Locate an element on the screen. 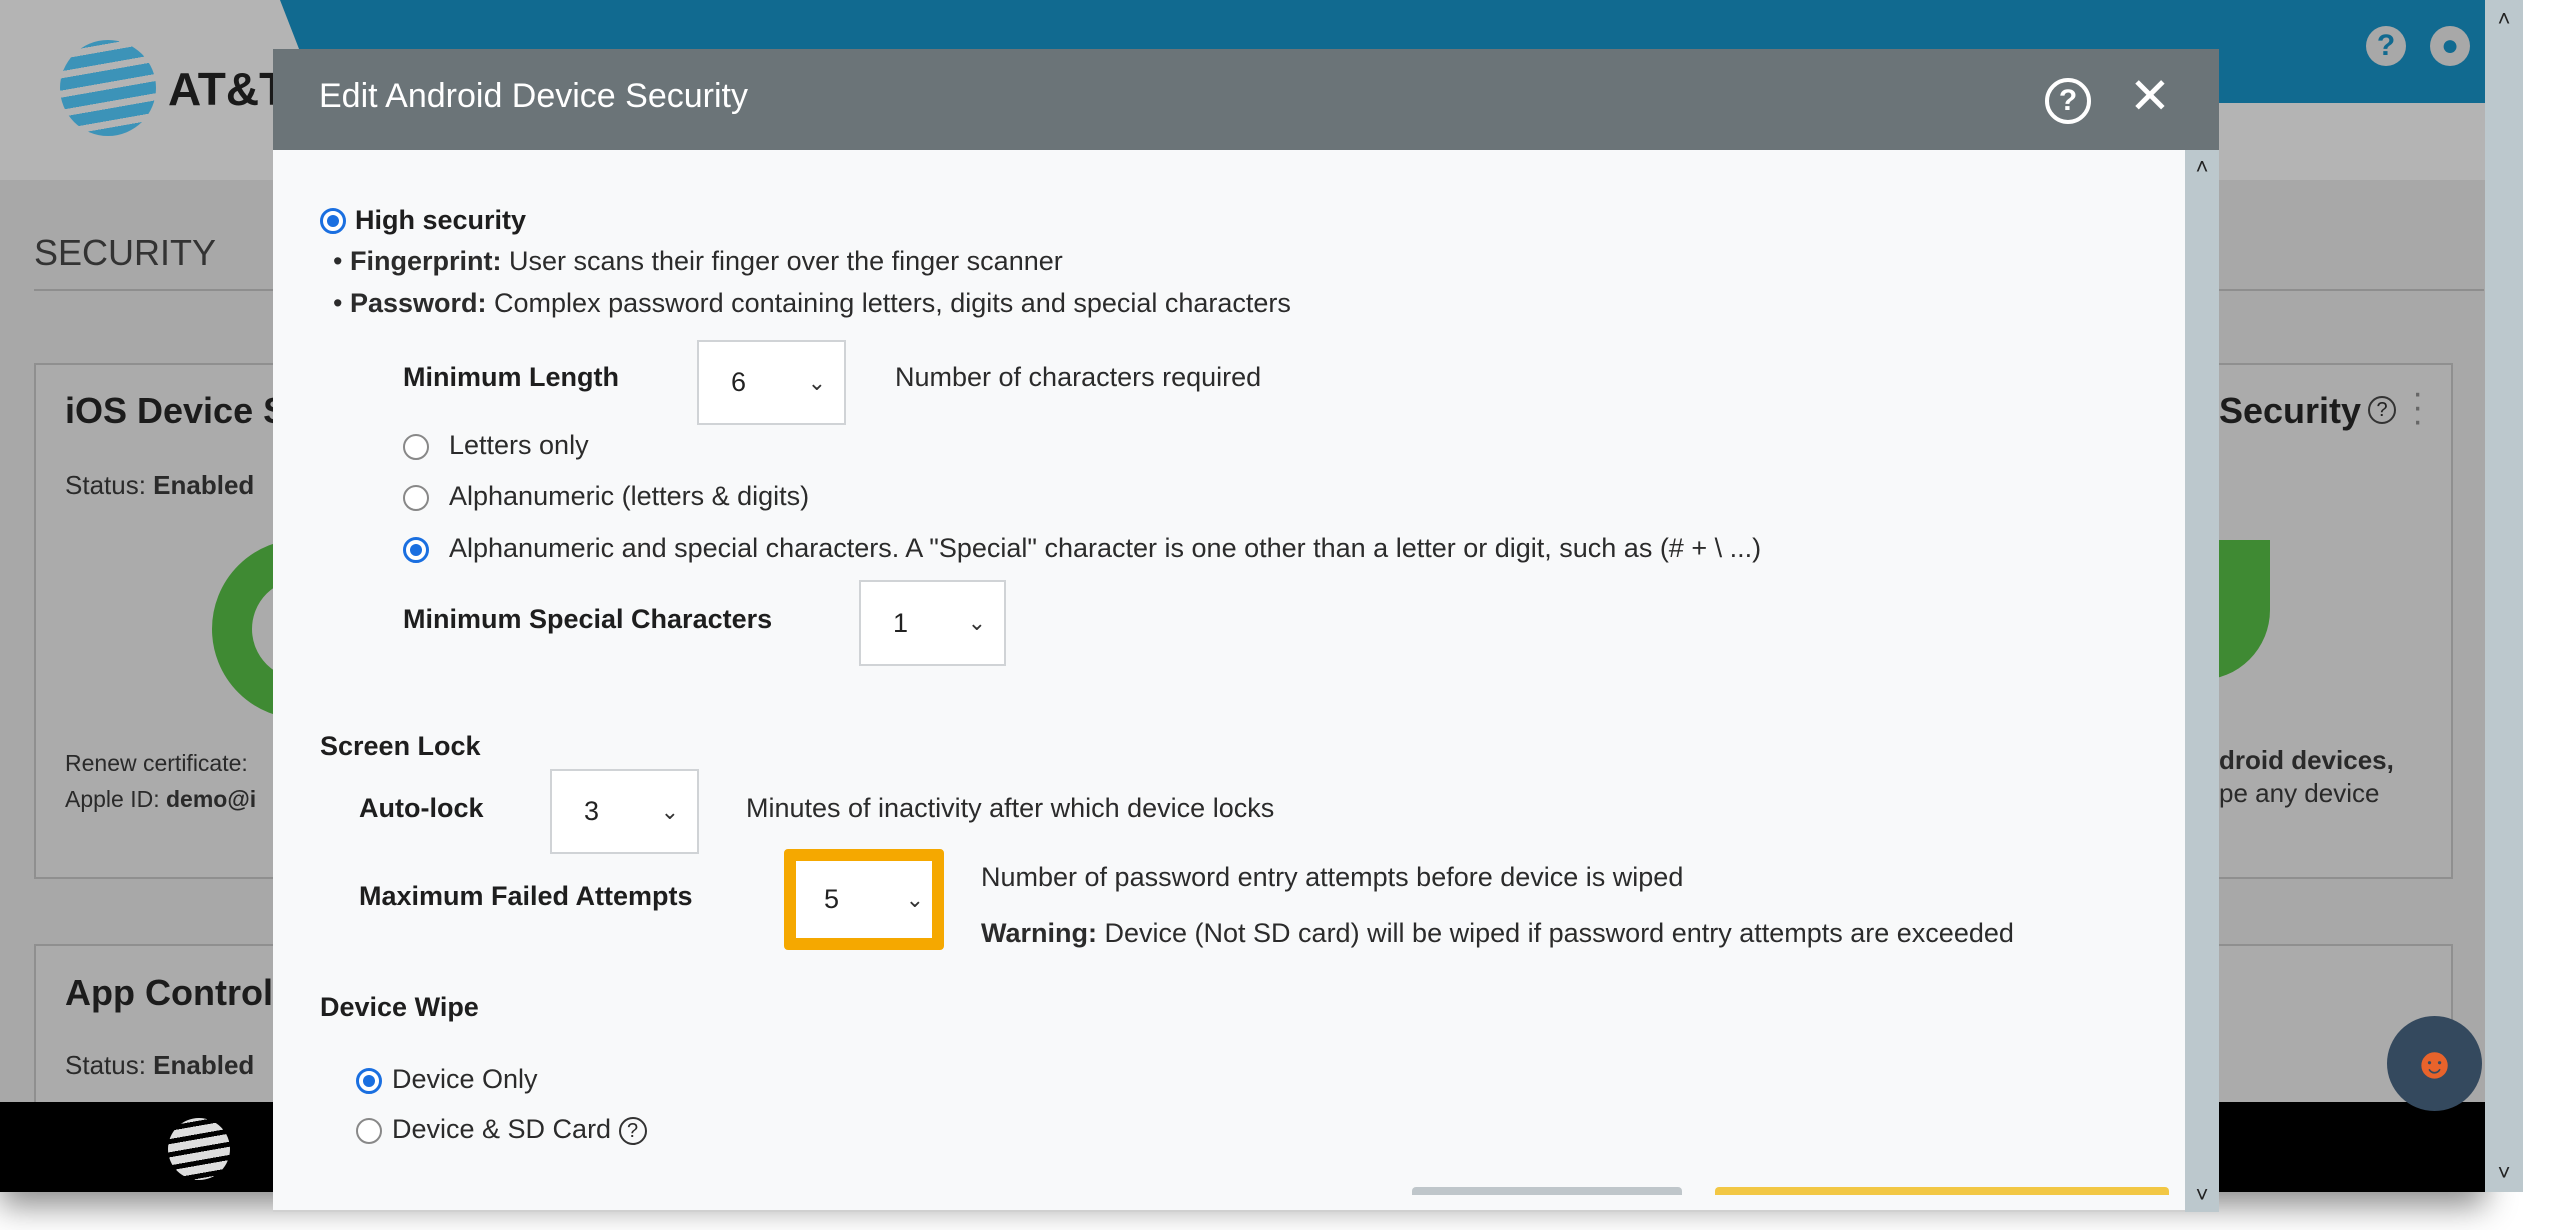  ios-card-title: iOS Device S is located at coordinates (176, 410).